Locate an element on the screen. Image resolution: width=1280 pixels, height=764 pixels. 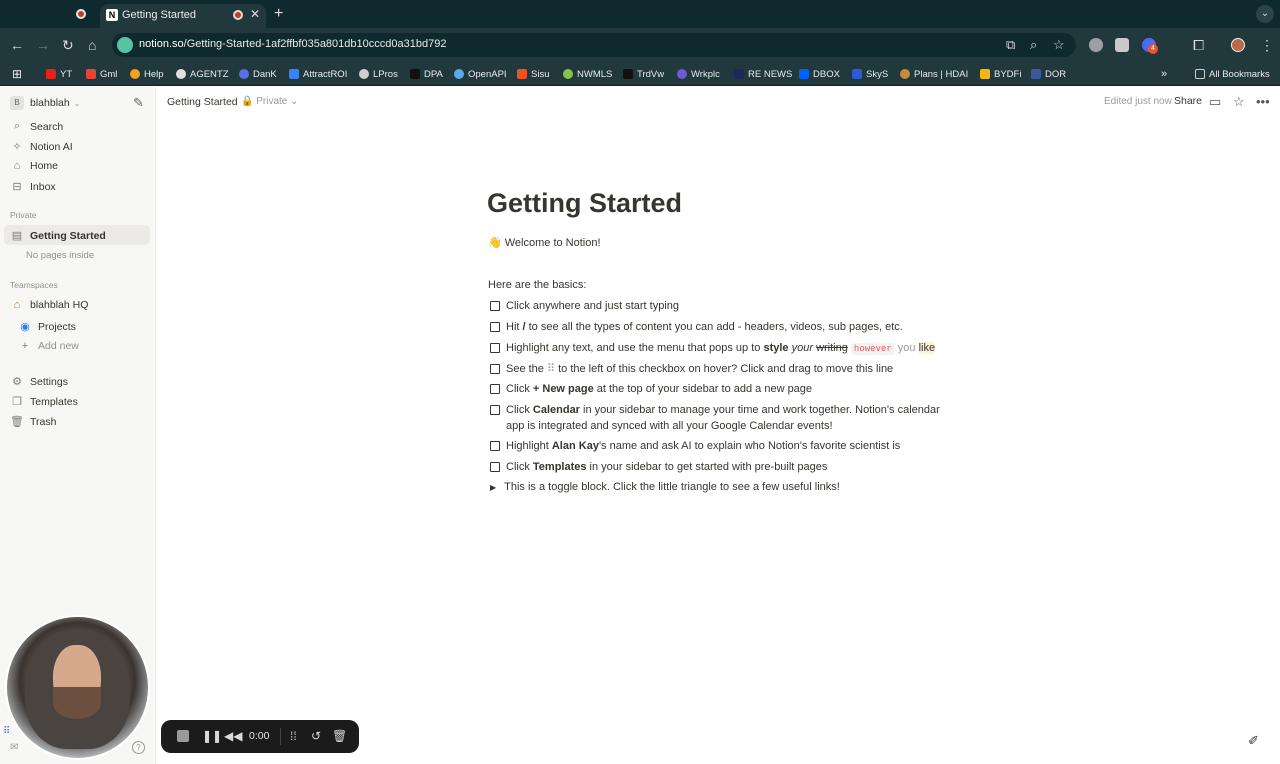
bookmark-item: YT is located at coordinates (59, 74).